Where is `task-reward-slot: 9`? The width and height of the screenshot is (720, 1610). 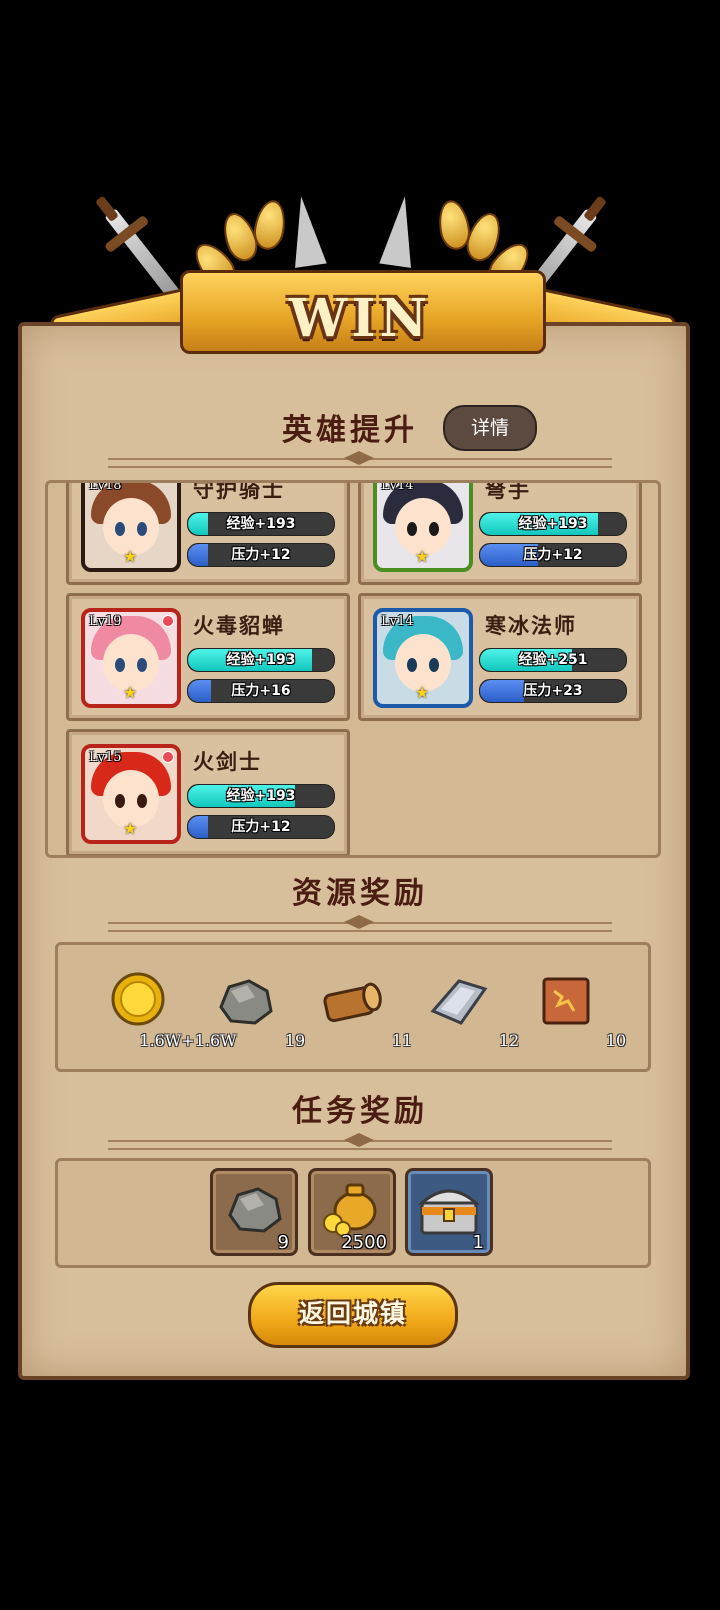 task-reward-slot: 9 is located at coordinates (254, 1212).